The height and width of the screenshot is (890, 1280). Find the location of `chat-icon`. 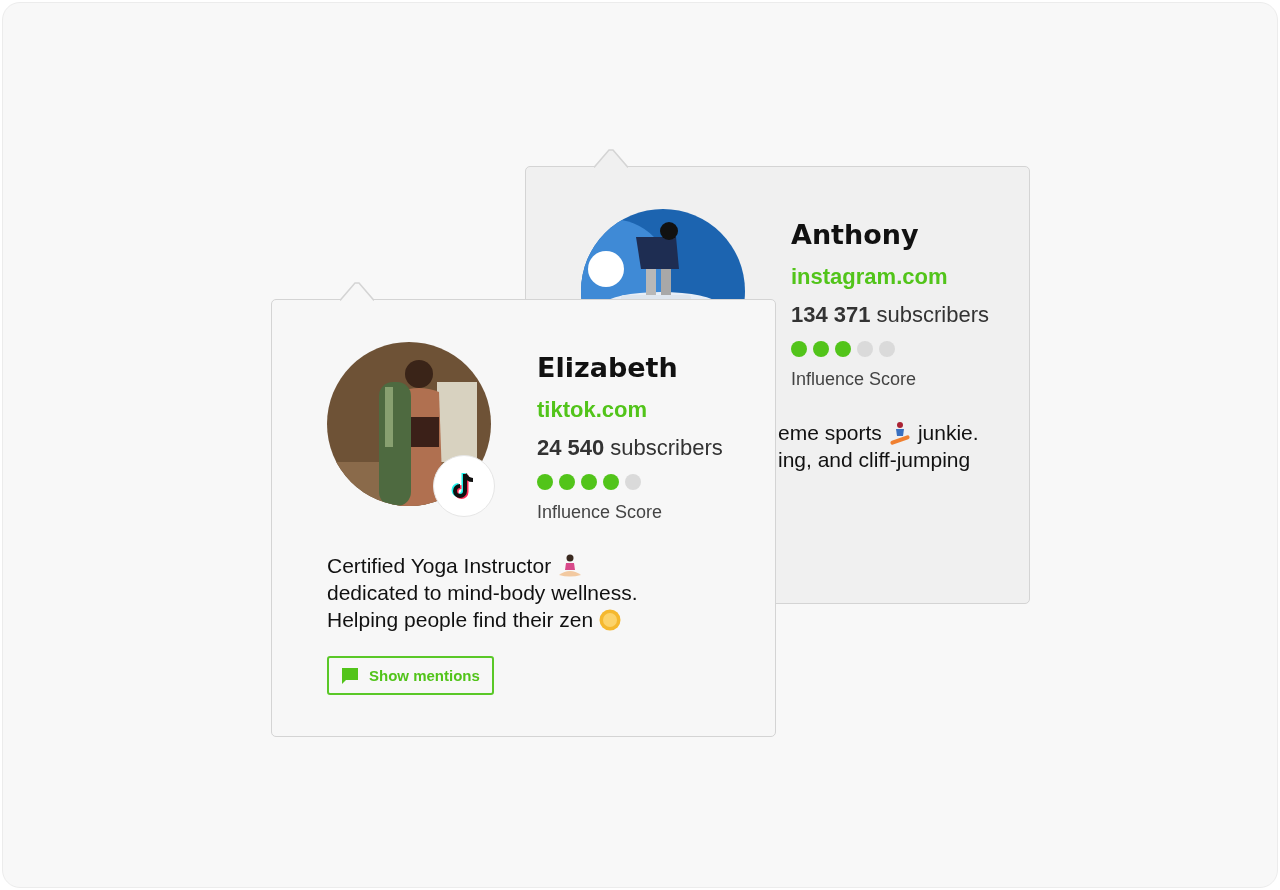

chat-icon is located at coordinates (350, 675).